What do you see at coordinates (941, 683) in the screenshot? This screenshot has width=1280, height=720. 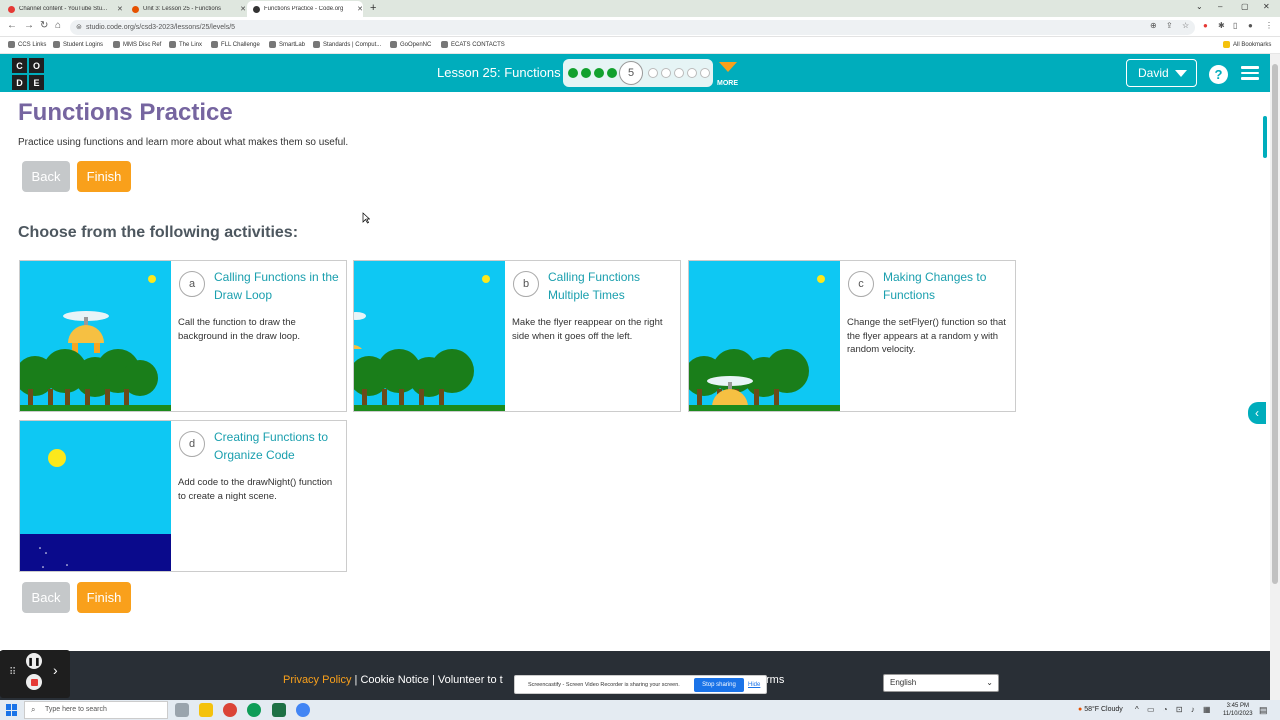 I see `language-select: English ⌄` at bounding box center [941, 683].